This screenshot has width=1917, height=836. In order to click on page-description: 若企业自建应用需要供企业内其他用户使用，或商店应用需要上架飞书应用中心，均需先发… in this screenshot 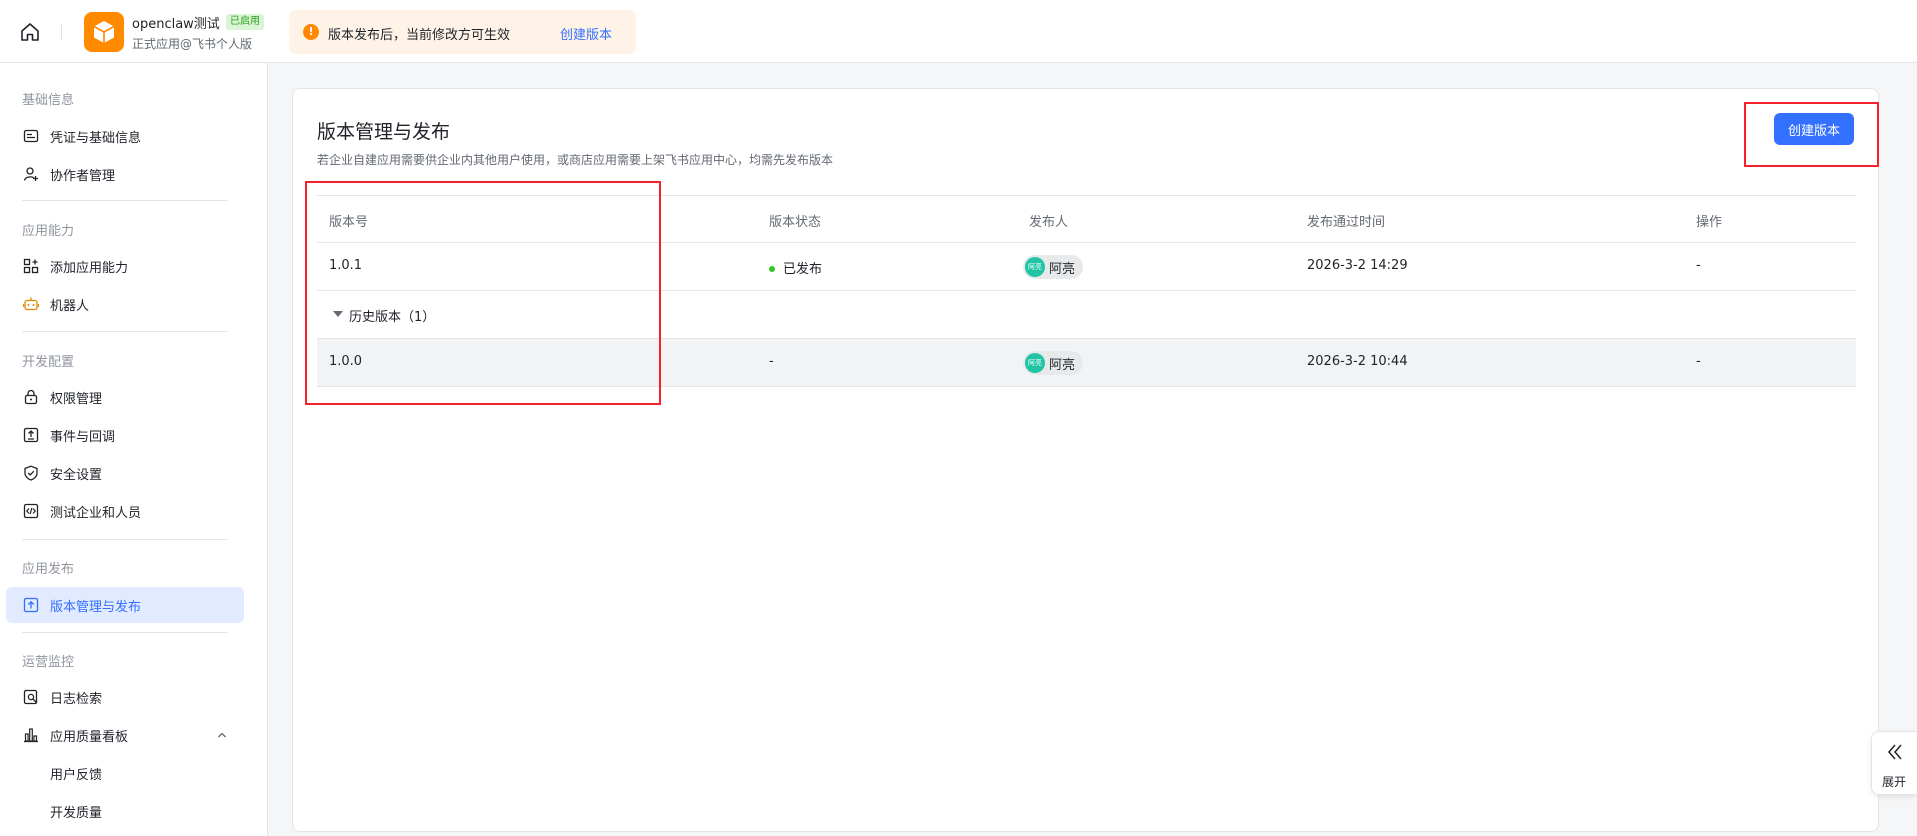, I will do `click(575, 160)`.